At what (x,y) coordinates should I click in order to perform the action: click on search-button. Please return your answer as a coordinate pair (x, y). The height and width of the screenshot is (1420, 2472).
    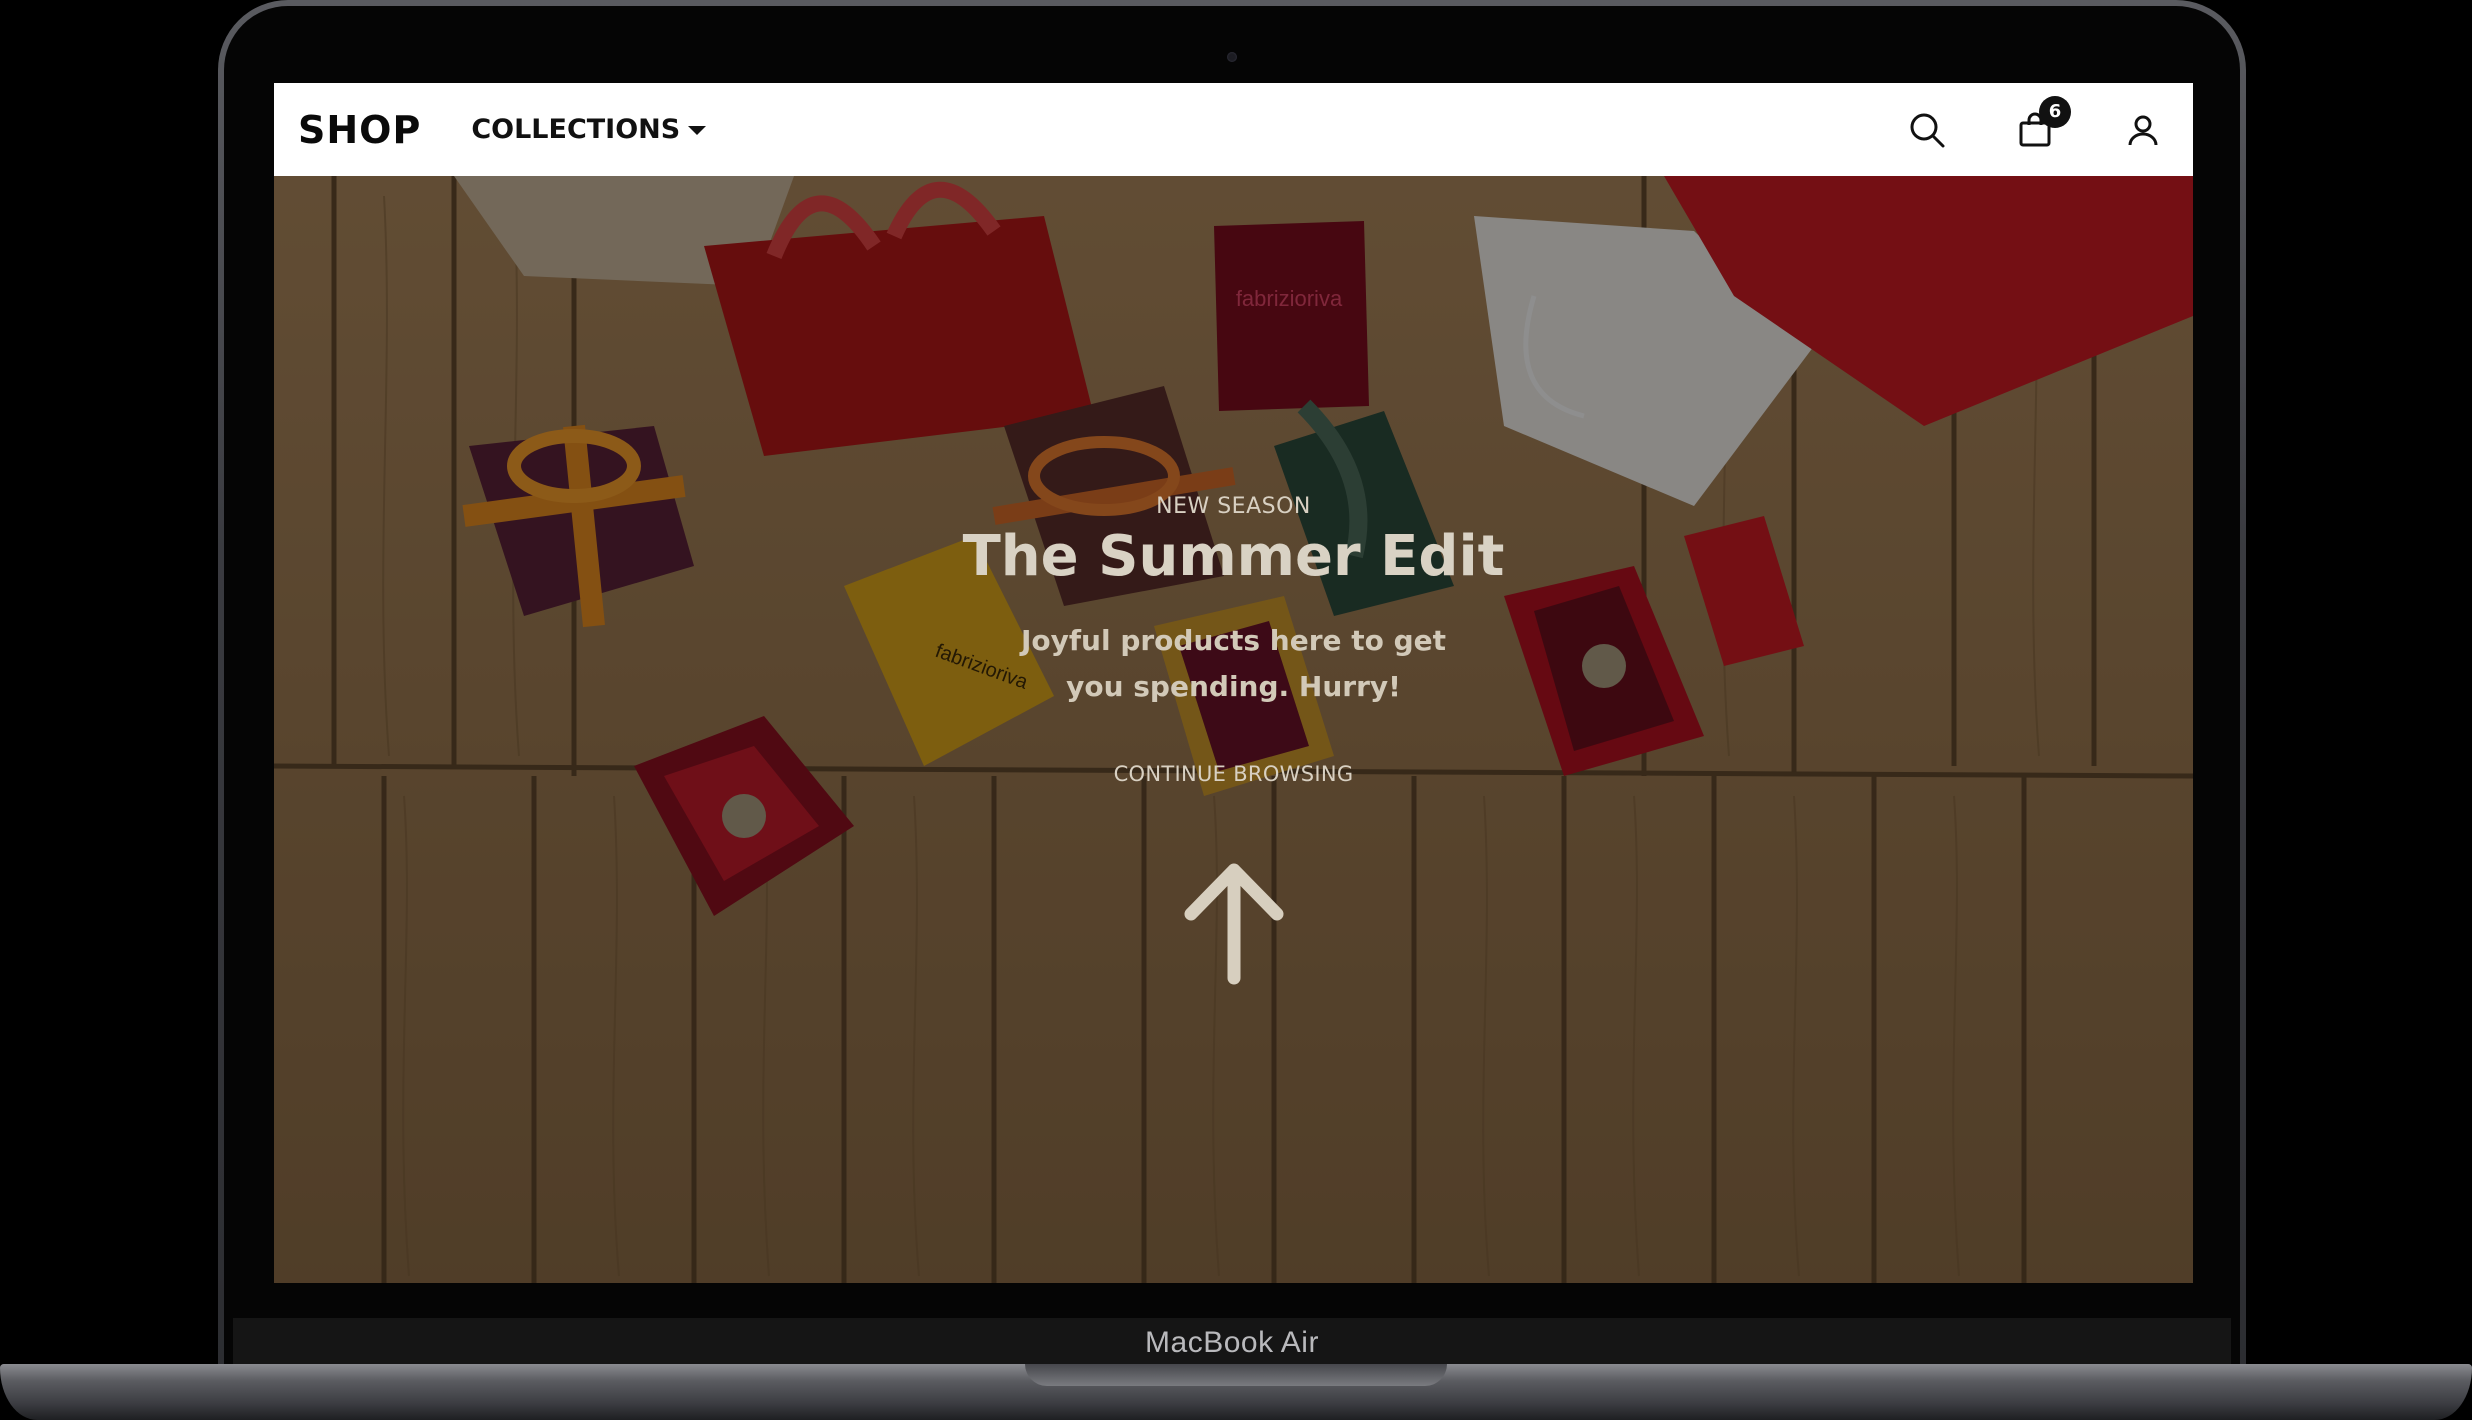
    Looking at the image, I should click on (1927, 130).